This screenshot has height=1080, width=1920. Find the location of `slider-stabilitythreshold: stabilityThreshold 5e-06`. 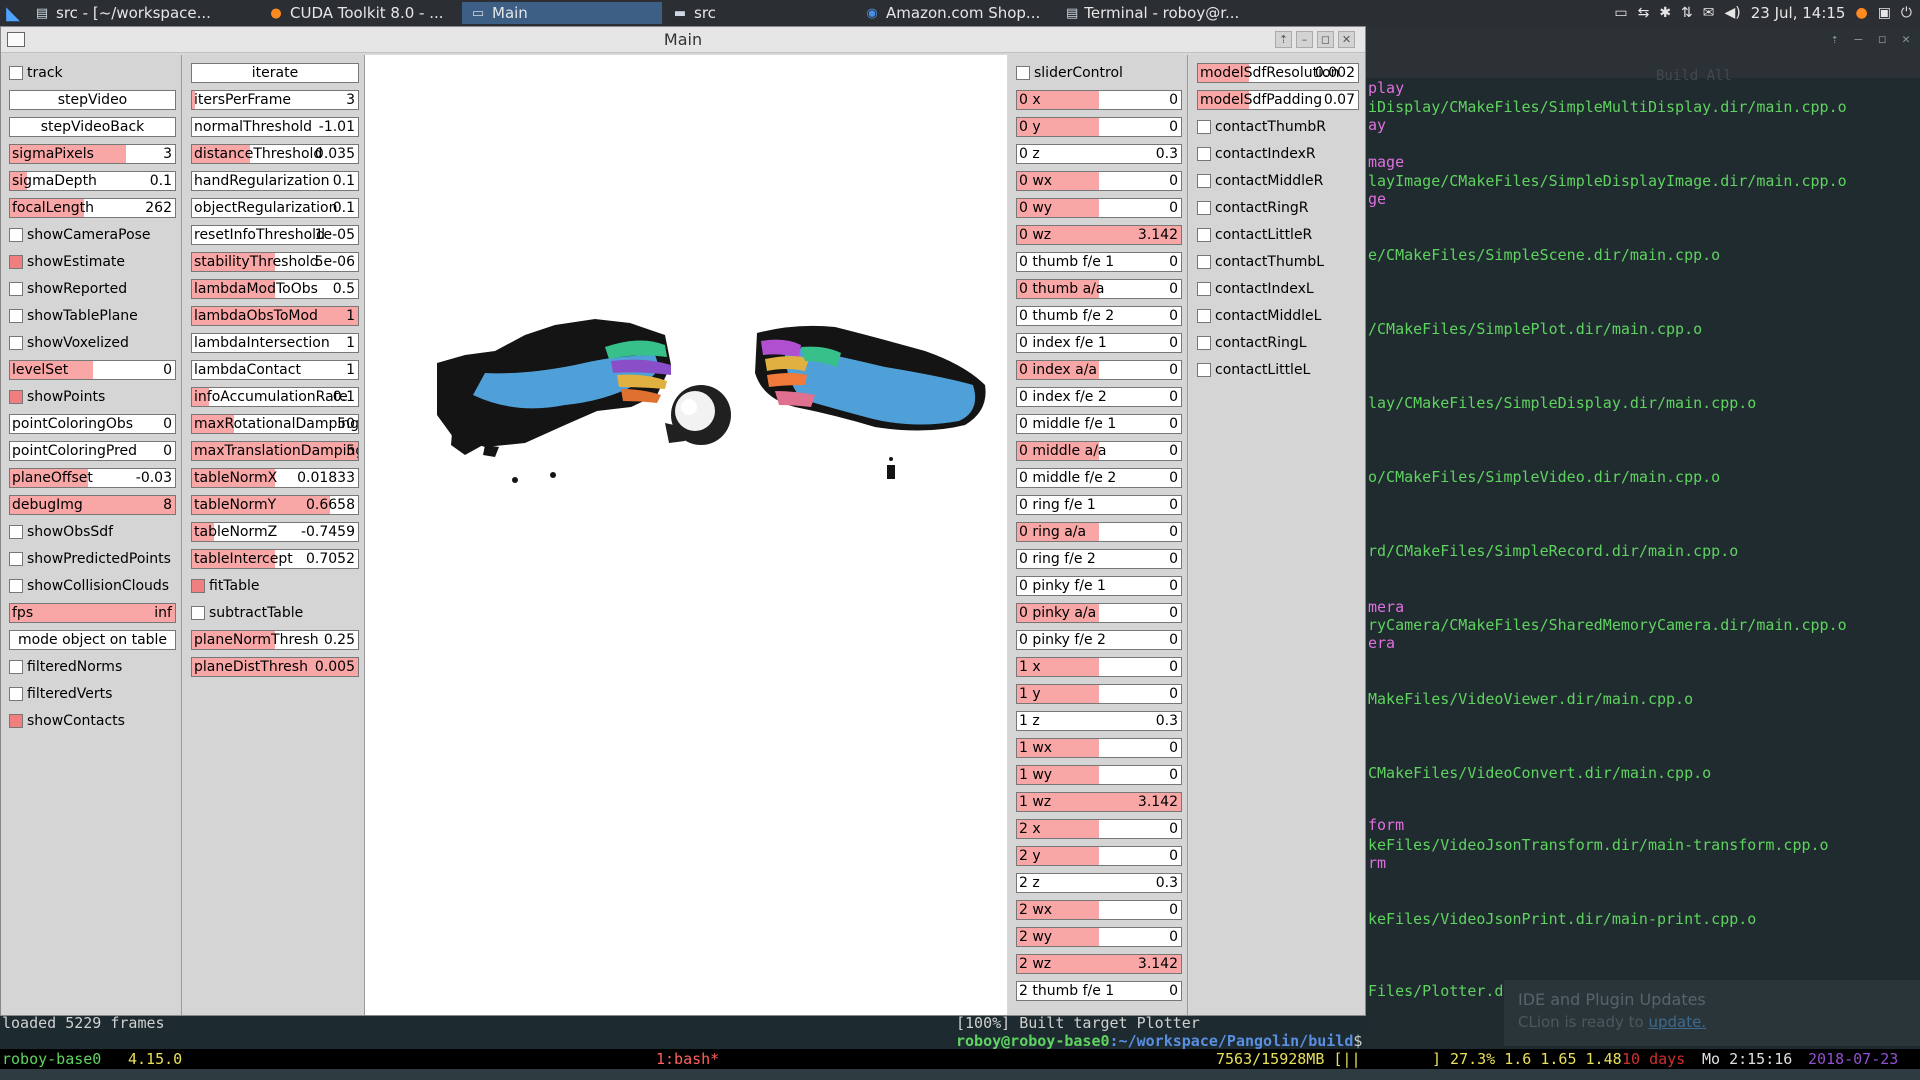

slider-stabilitythreshold: stabilityThreshold 5e-06 is located at coordinates (275, 262).